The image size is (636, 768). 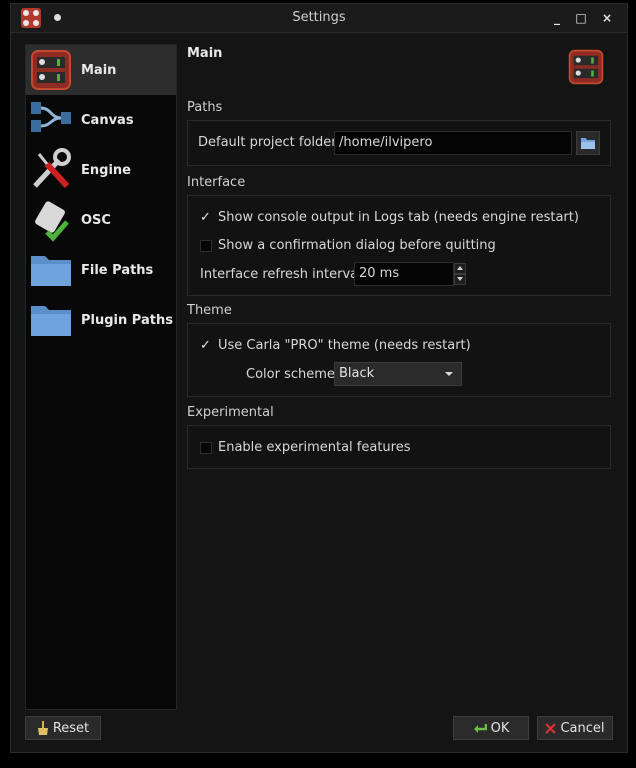 I want to click on folder-open-icon, so click(x=588, y=143).